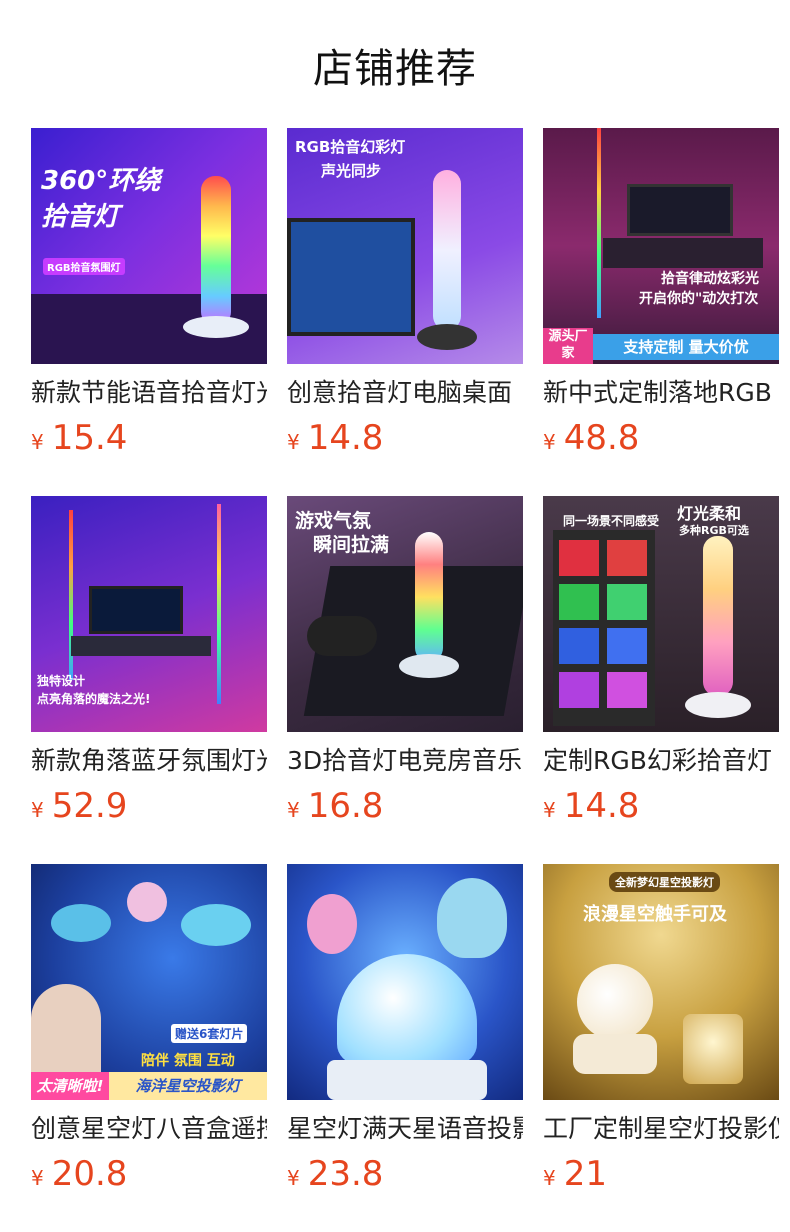  I want to click on product-name: 创意星空灯八音盒遥控, so click(149, 1129).